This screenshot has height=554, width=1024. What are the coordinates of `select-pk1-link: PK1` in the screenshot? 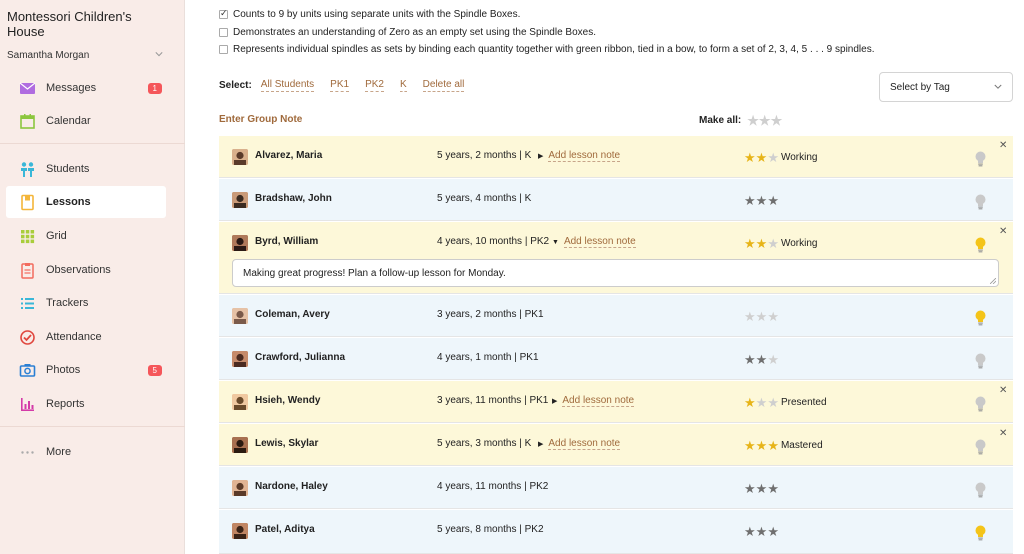 It's located at (340, 85).